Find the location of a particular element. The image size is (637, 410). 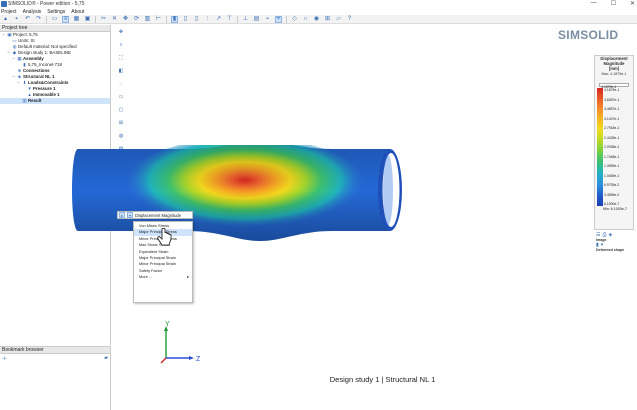

window-controls: — ☐ ✕ is located at coordinates (613, 3).